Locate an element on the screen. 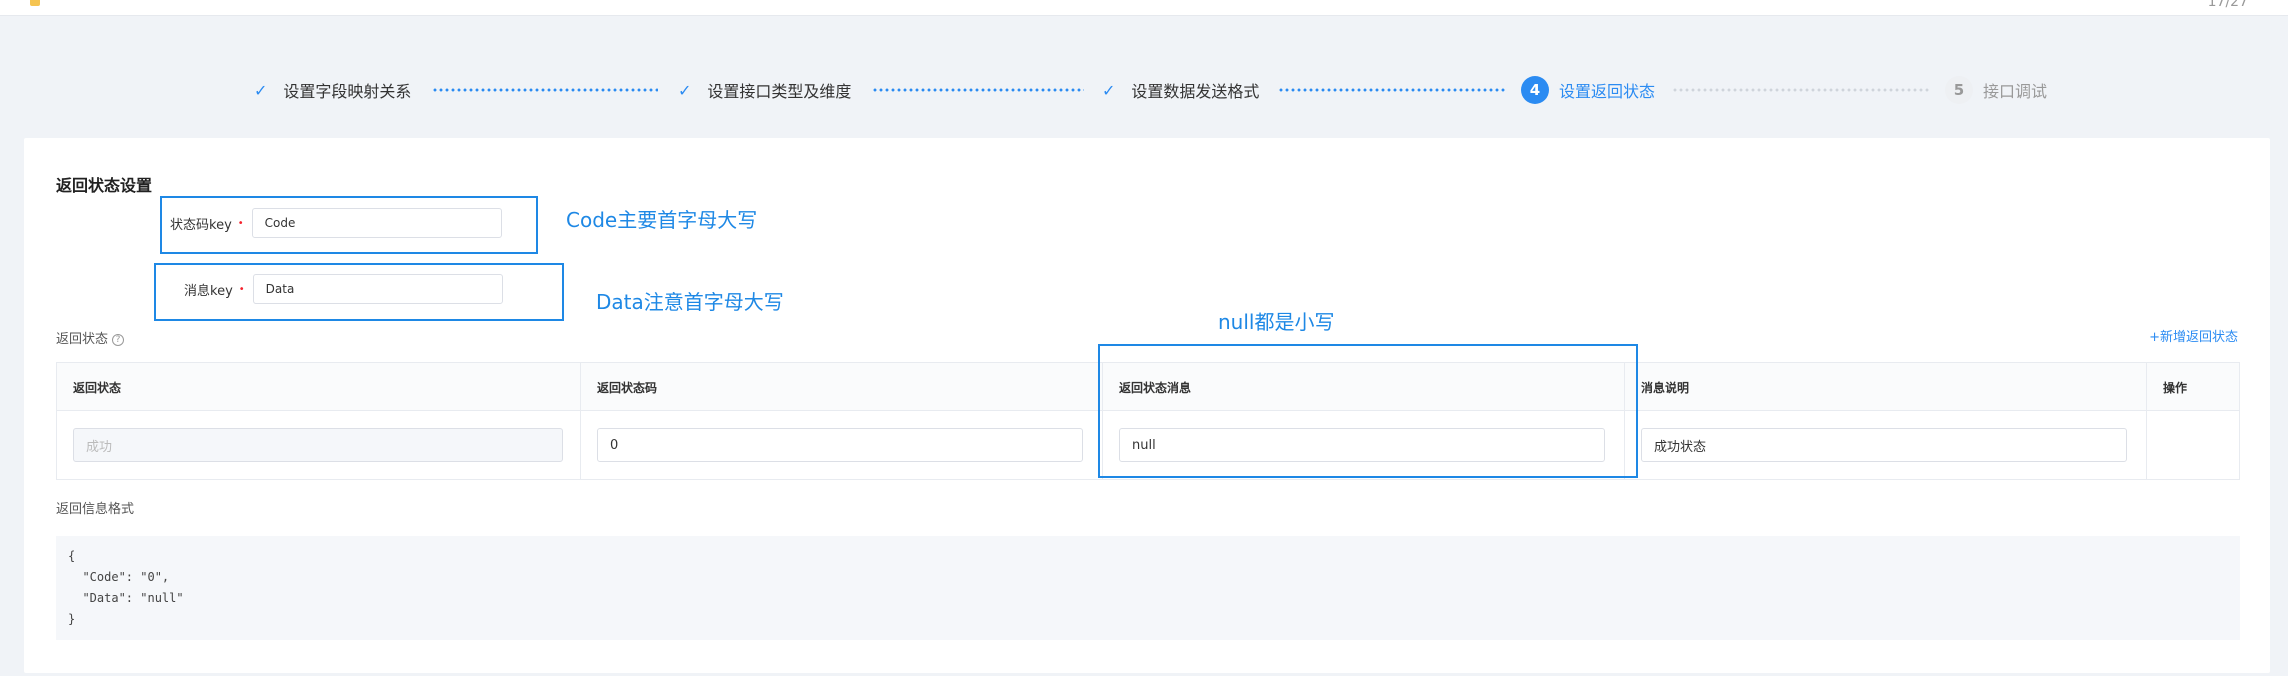  table-cell: 成功状态 is located at coordinates (1886, 445).